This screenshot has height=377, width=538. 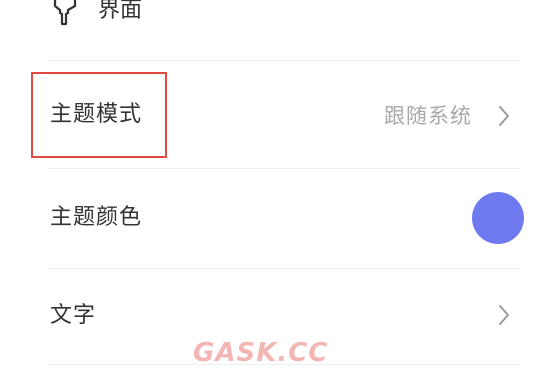 I want to click on theme-color-label: 主题颜色, so click(x=96, y=217).